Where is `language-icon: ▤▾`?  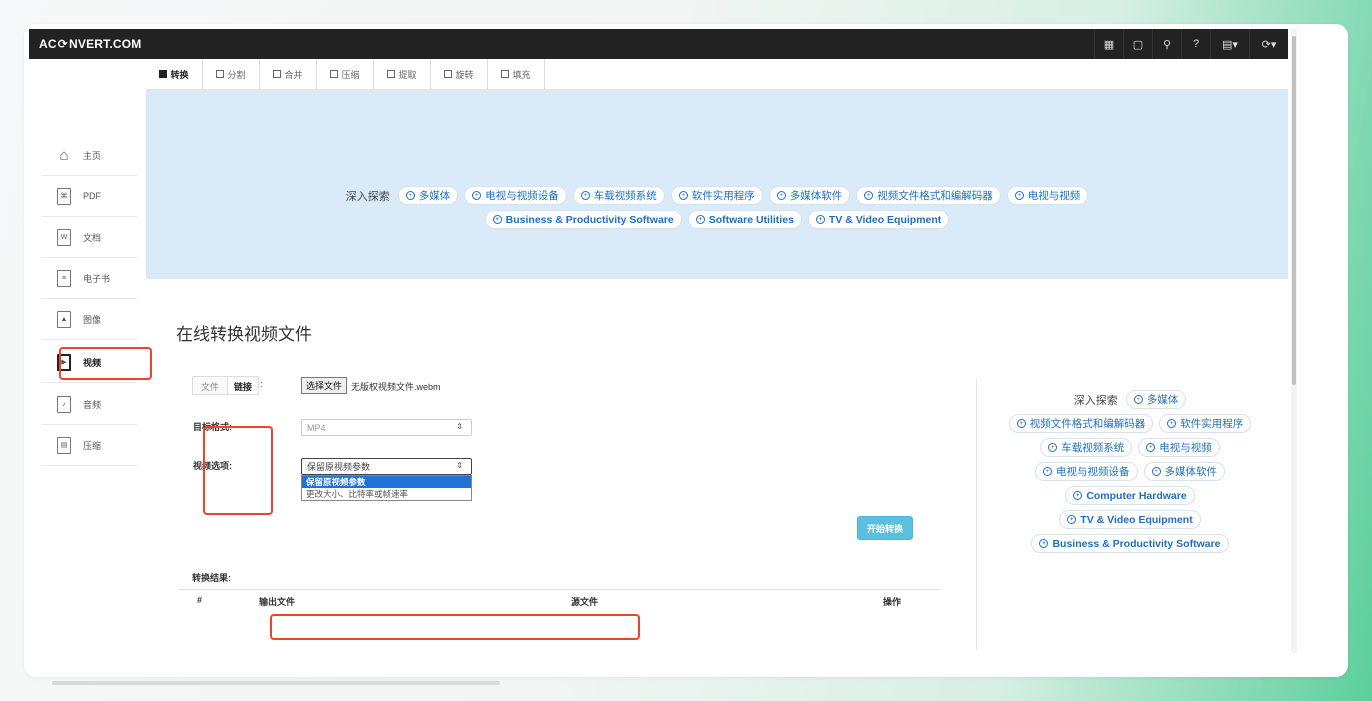 language-icon: ▤▾ is located at coordinates (1229, 44).